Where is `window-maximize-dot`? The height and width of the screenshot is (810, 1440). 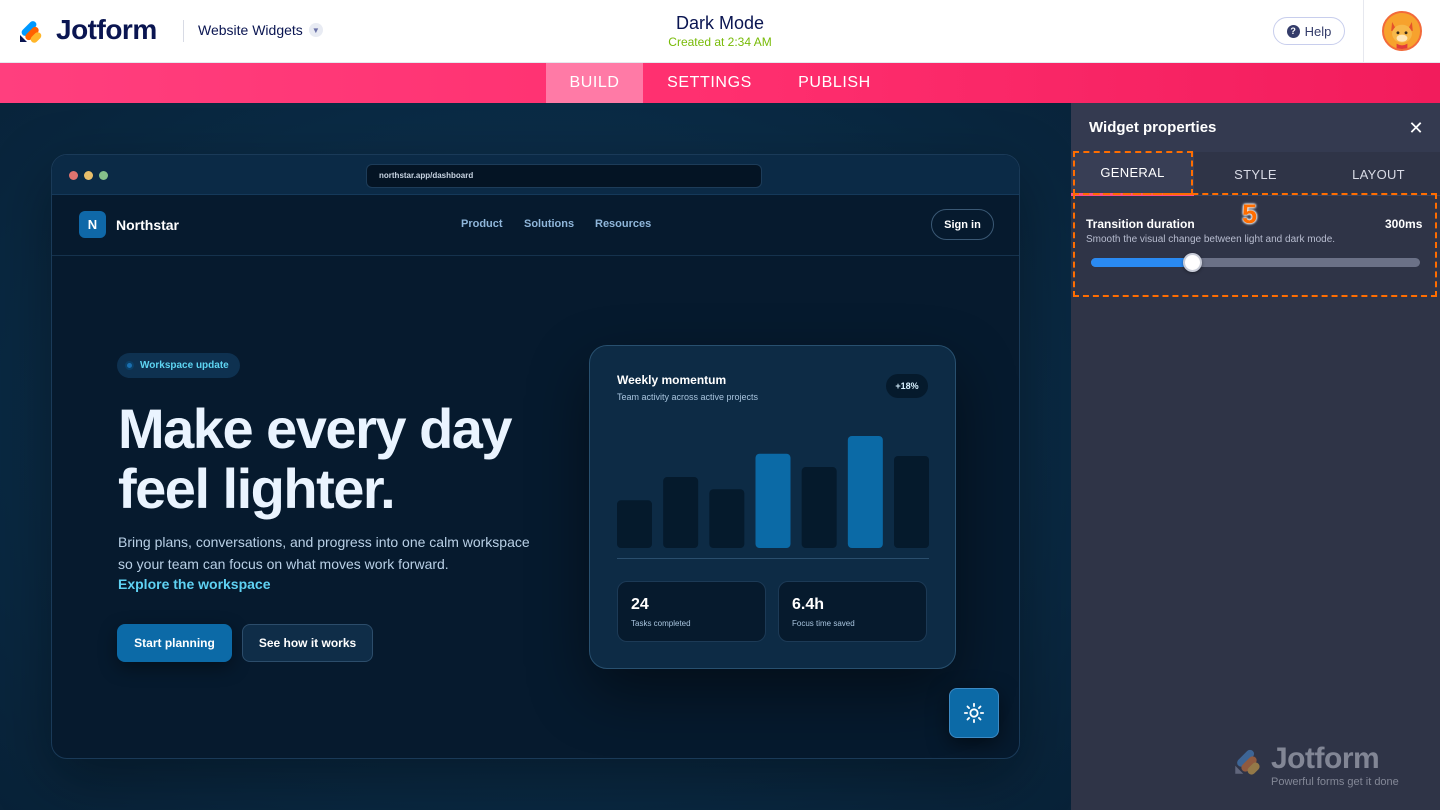 window-maximize-dot is located at coordinates (103, 175).